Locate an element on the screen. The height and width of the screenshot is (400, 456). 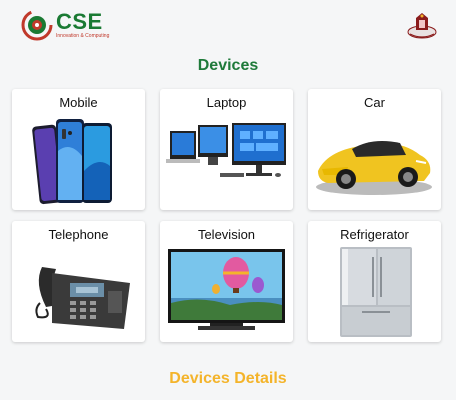
device-card-television: Television is located at coordinates (226, 281).